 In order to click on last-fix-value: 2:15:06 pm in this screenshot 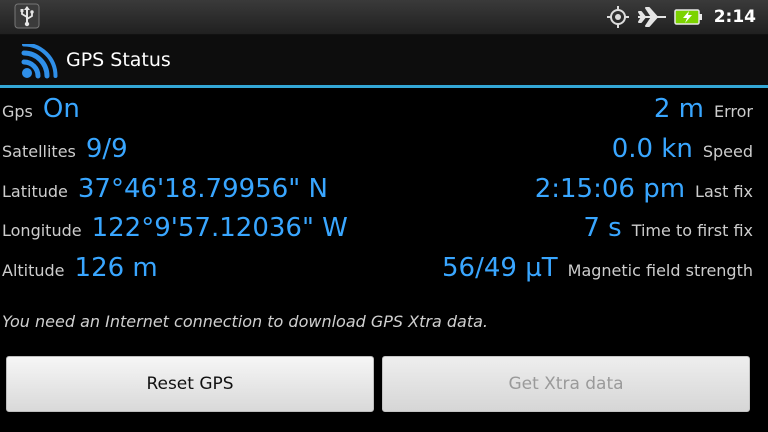, I will do `click(610, 189)`.